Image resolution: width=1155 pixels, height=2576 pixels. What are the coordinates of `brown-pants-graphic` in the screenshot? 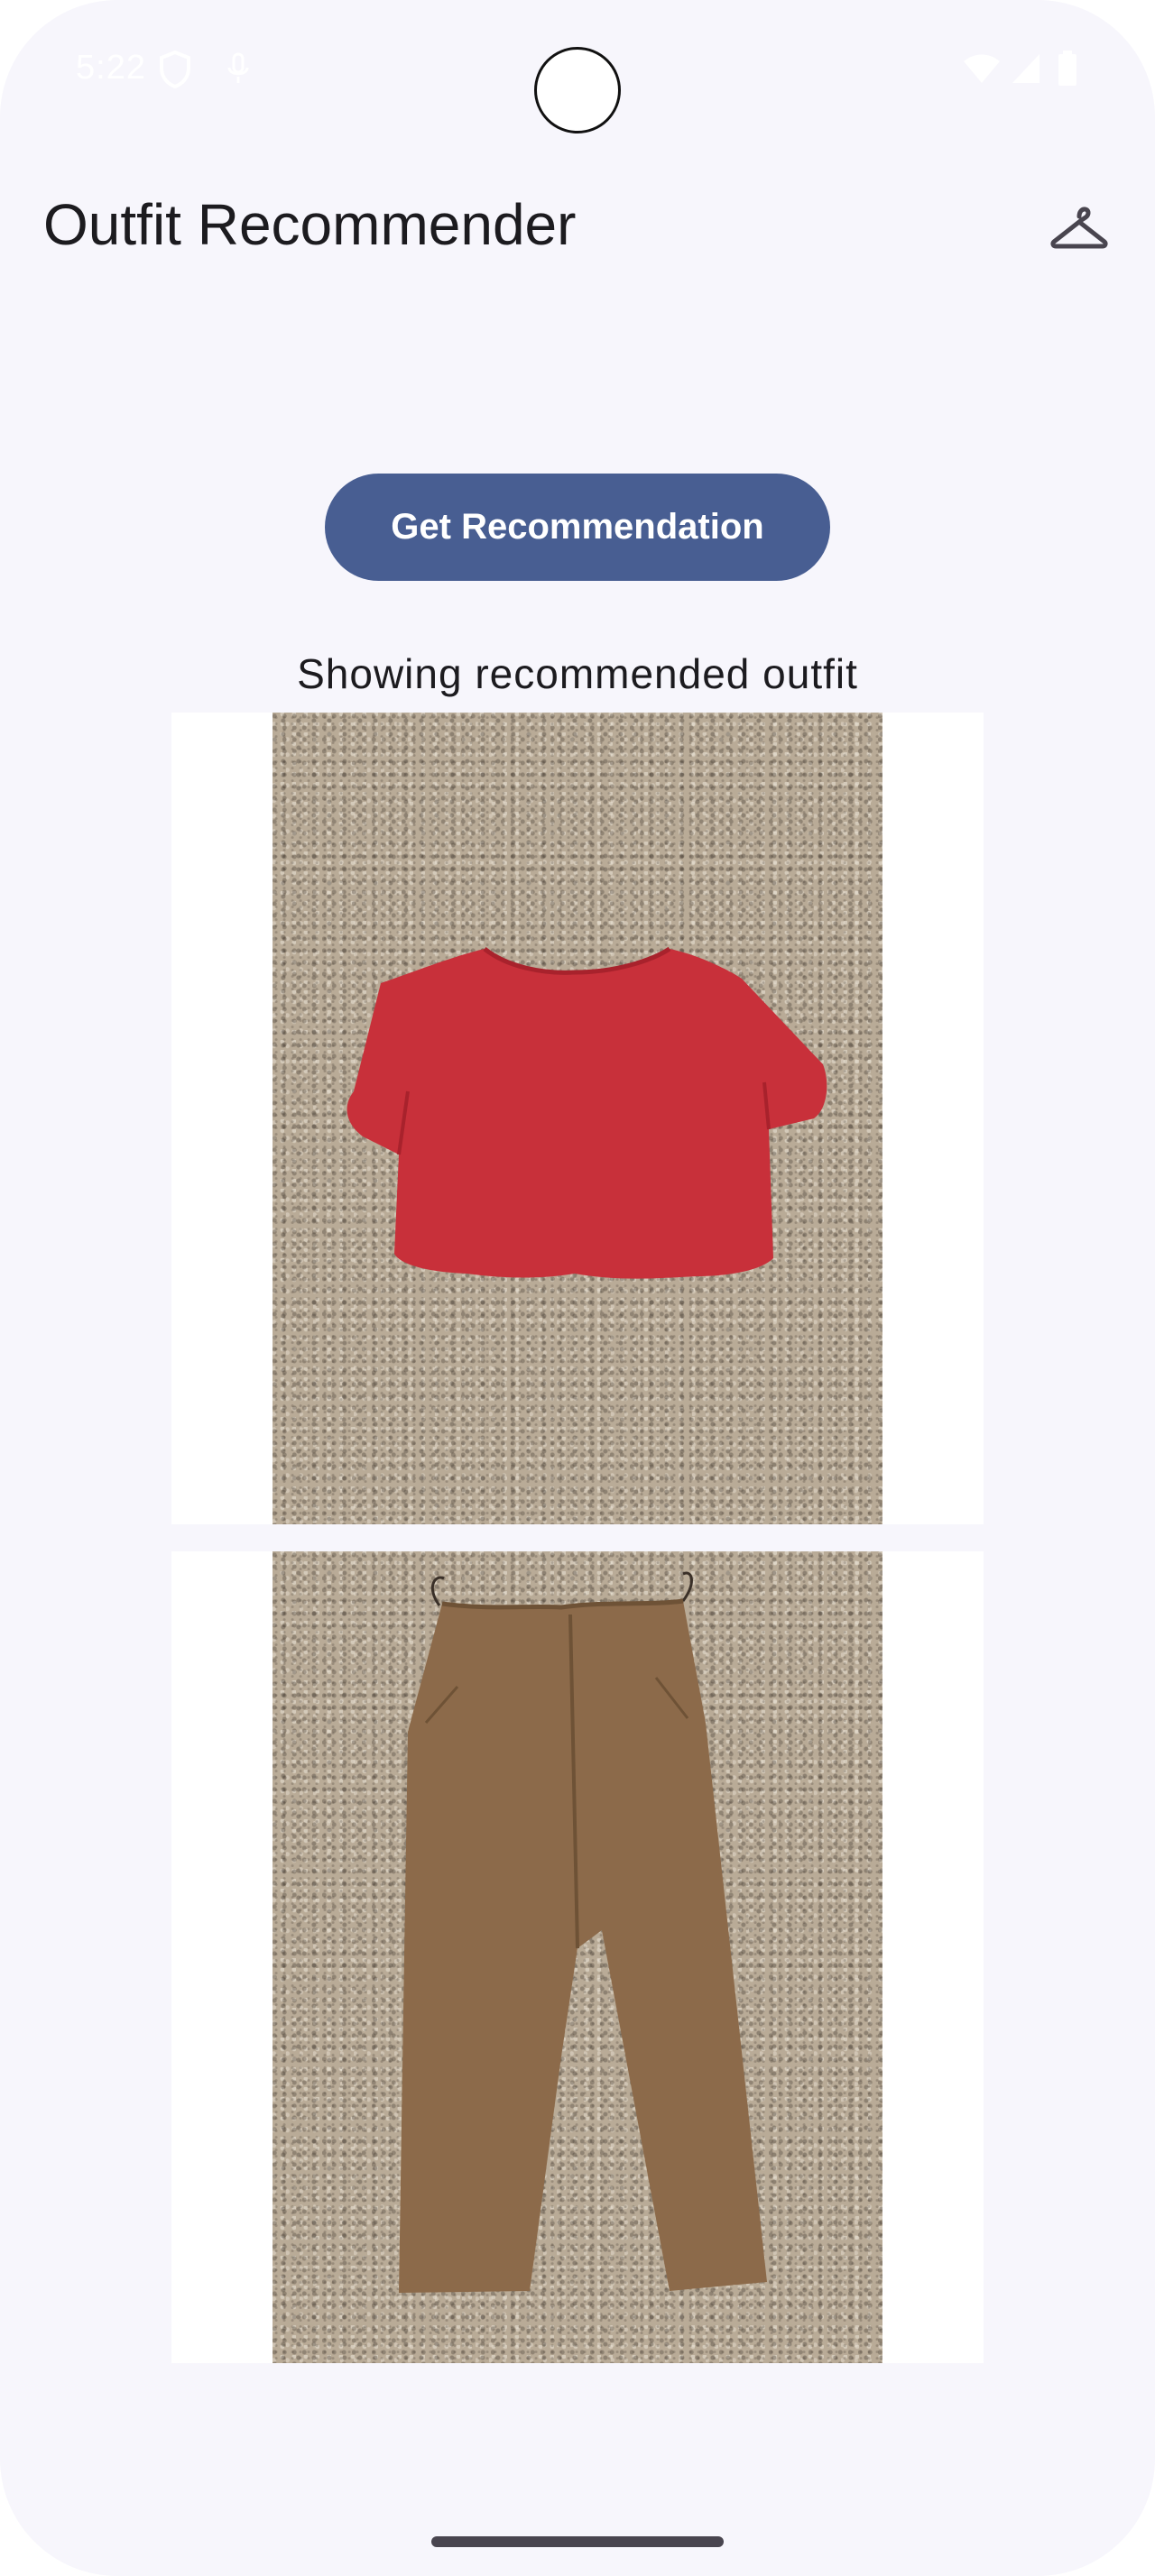 It's located at (583, 1932).